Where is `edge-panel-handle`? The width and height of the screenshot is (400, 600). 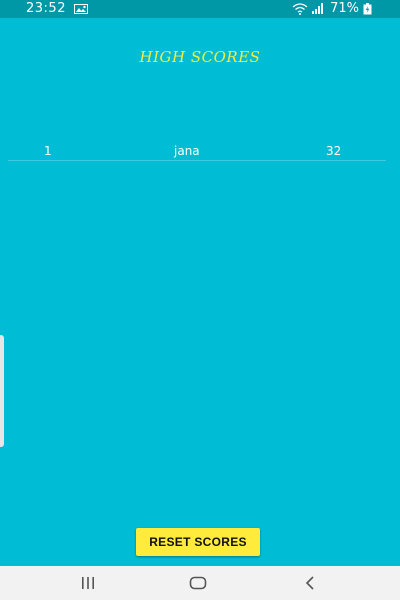 edge-panel-handle is located at coordinates (2, 391).